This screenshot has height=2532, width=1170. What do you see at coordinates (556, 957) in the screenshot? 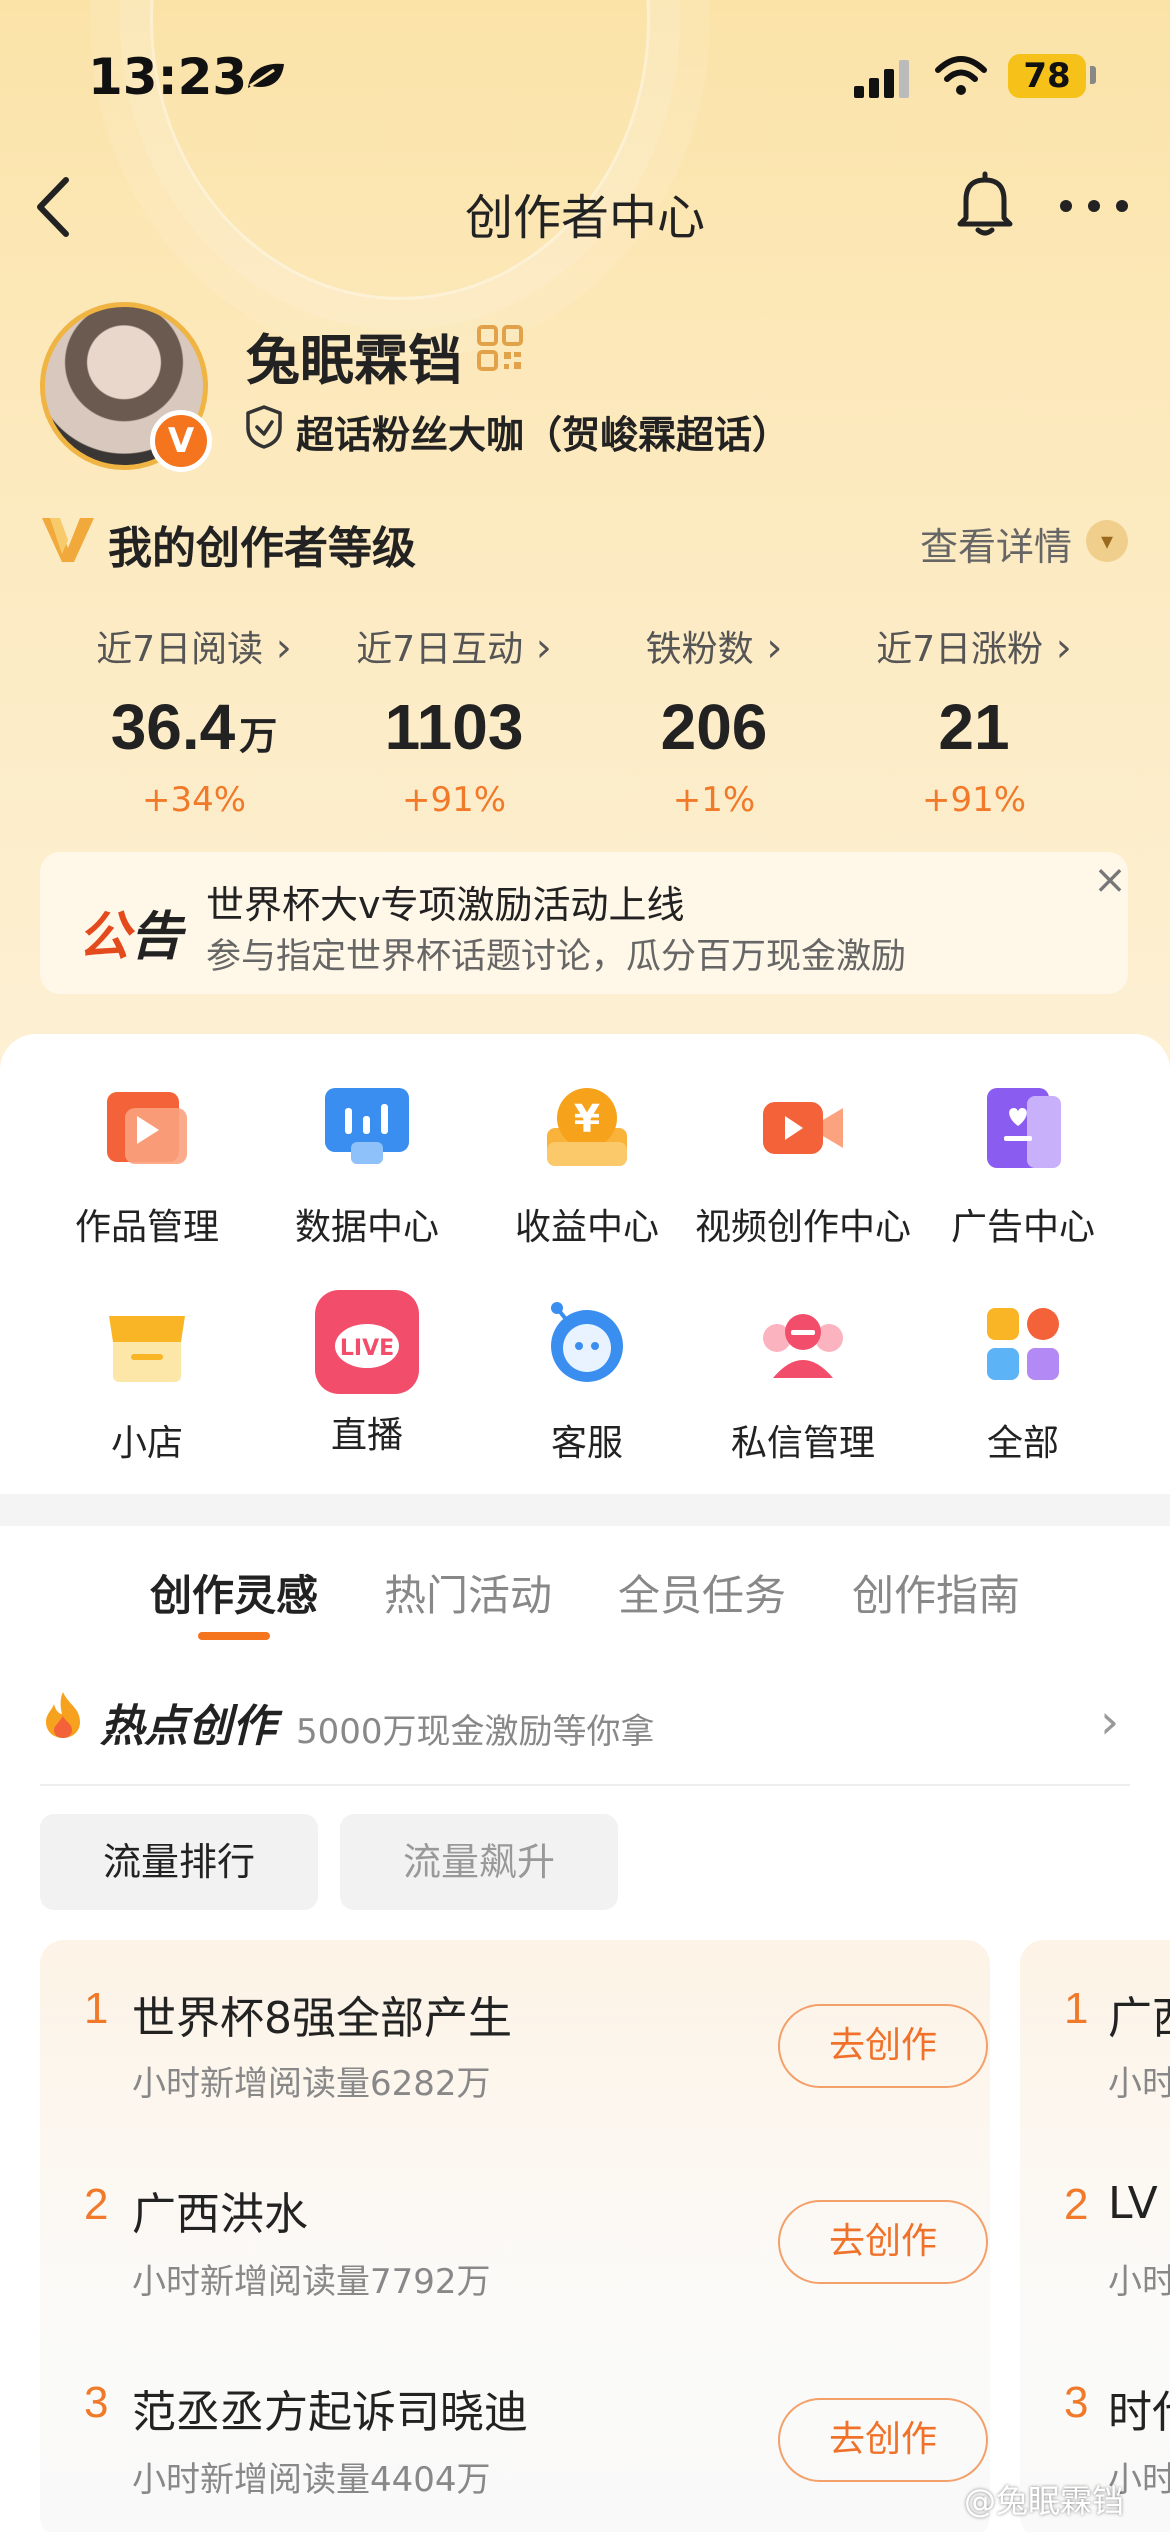
I see `announcement-subtitle: 参与指定世界杯话题讨论，瓜分百万现金激励` at bounding box center [556, 957].